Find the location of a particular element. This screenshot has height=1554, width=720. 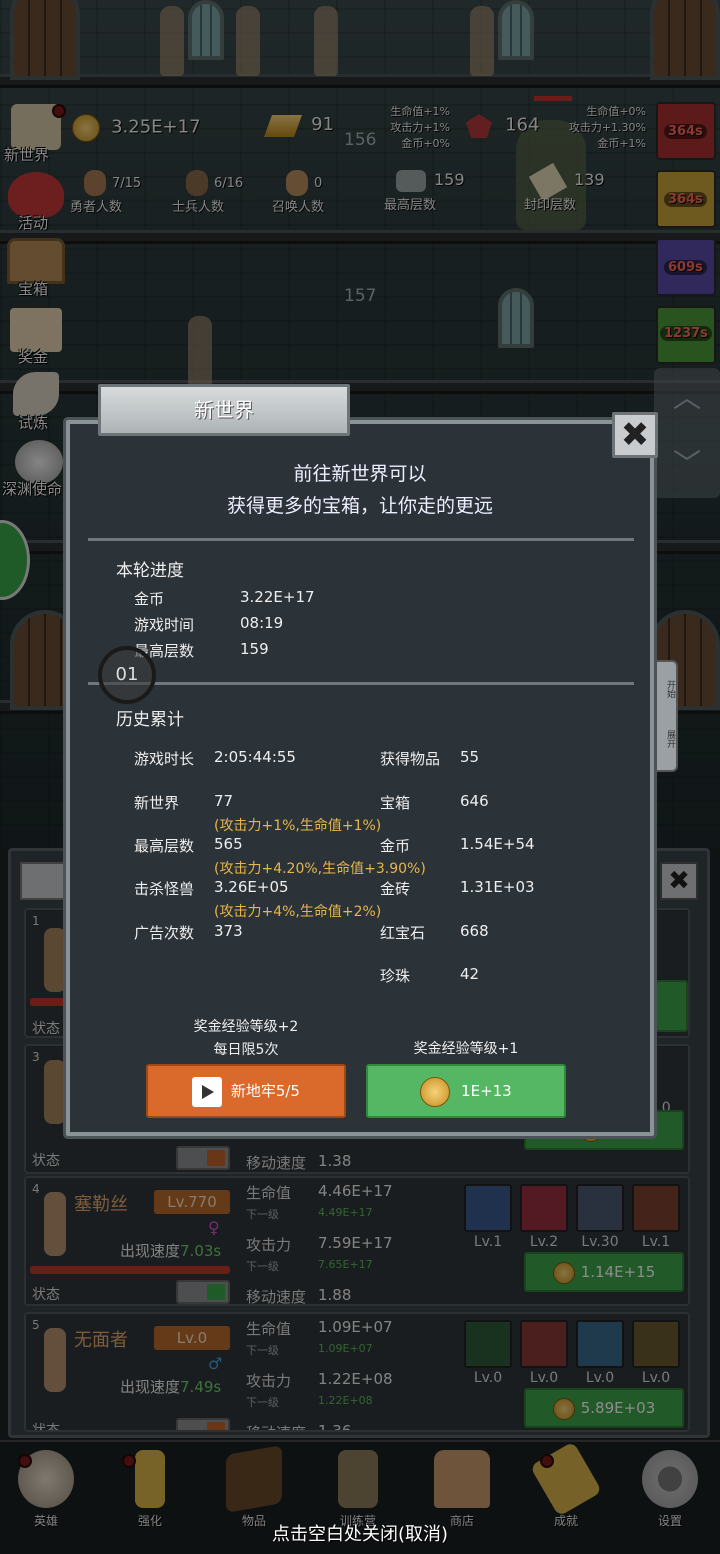

history-value: 373 is located at coordinates (228, 931).